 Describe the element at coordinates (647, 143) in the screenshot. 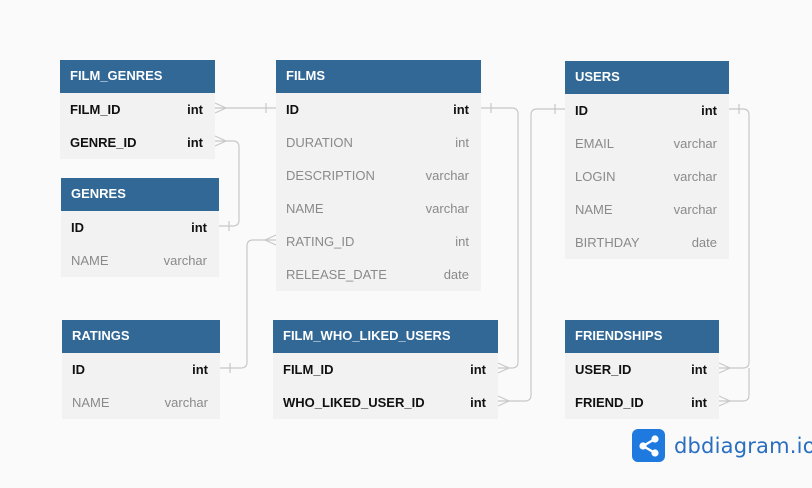

I see `table-column: EMAIL varchar` at that location.